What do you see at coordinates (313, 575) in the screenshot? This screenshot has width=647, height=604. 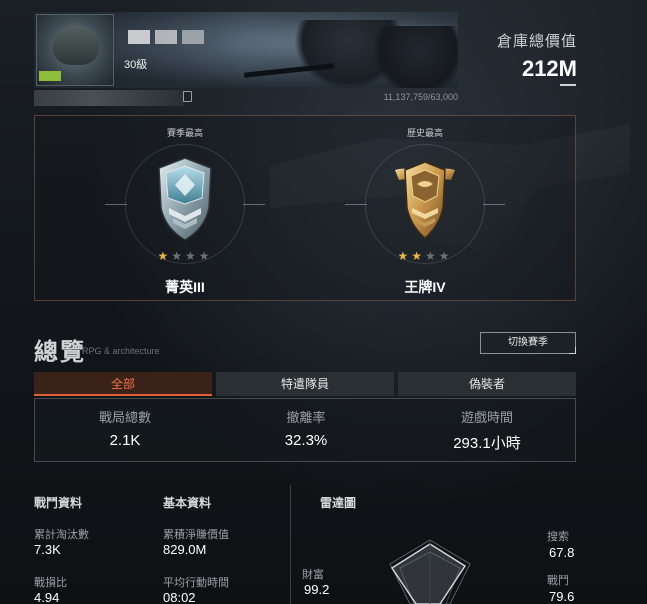 I see `radar-axis-label: 財富` at bounding box center [313, 575].